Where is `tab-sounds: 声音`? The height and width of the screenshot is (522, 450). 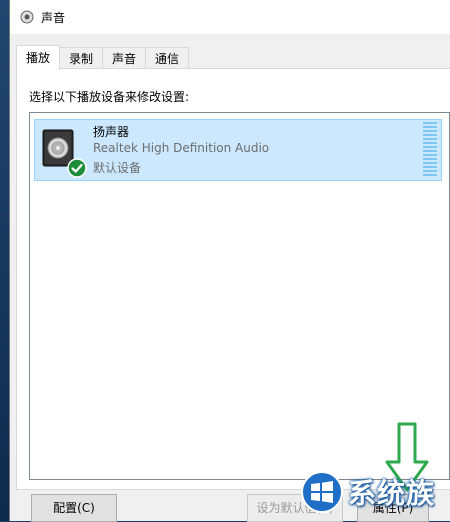 tab-sounds: 声音 is located at coordinates (124, 58).